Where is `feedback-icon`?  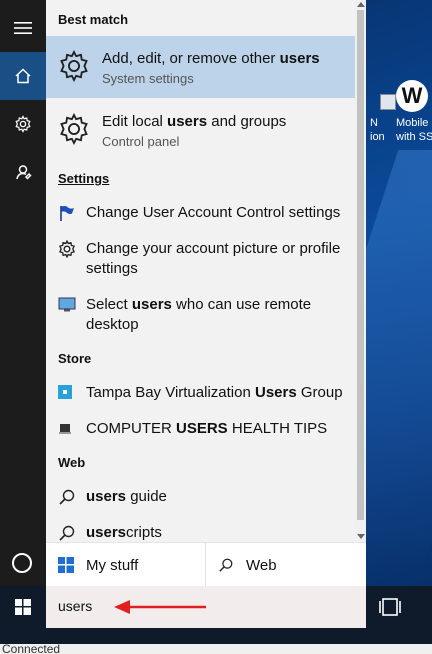
feedback-icon is located at coordinates (24, 172).